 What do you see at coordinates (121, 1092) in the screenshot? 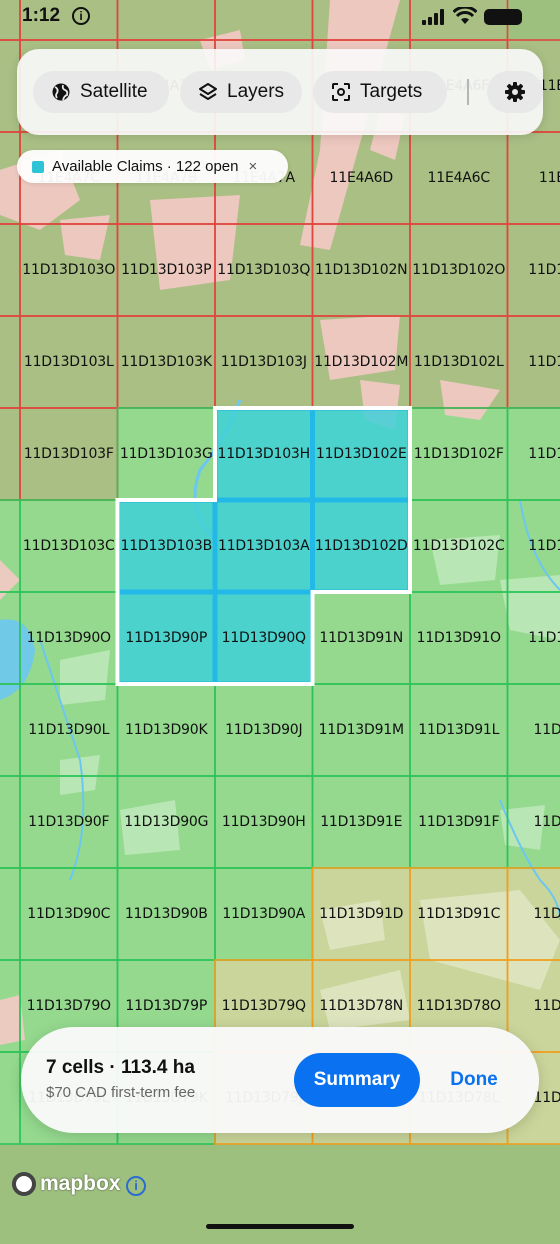
I see `selection-fee: $70 CAD first-term fee` at bounding box center [121, 1092].